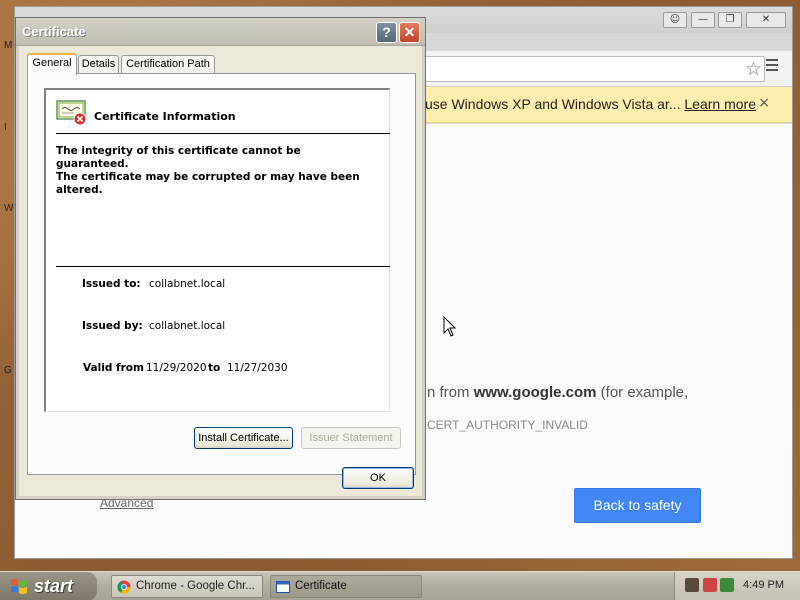  I want to click on issued-to-label: Issued to:, so click(111, 284).